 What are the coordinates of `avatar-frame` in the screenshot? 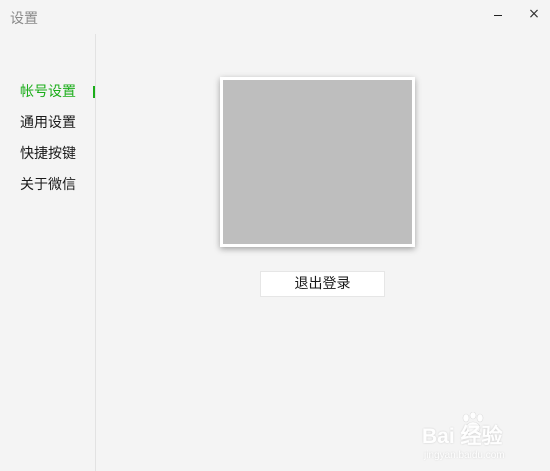 It's located at (317, 162).